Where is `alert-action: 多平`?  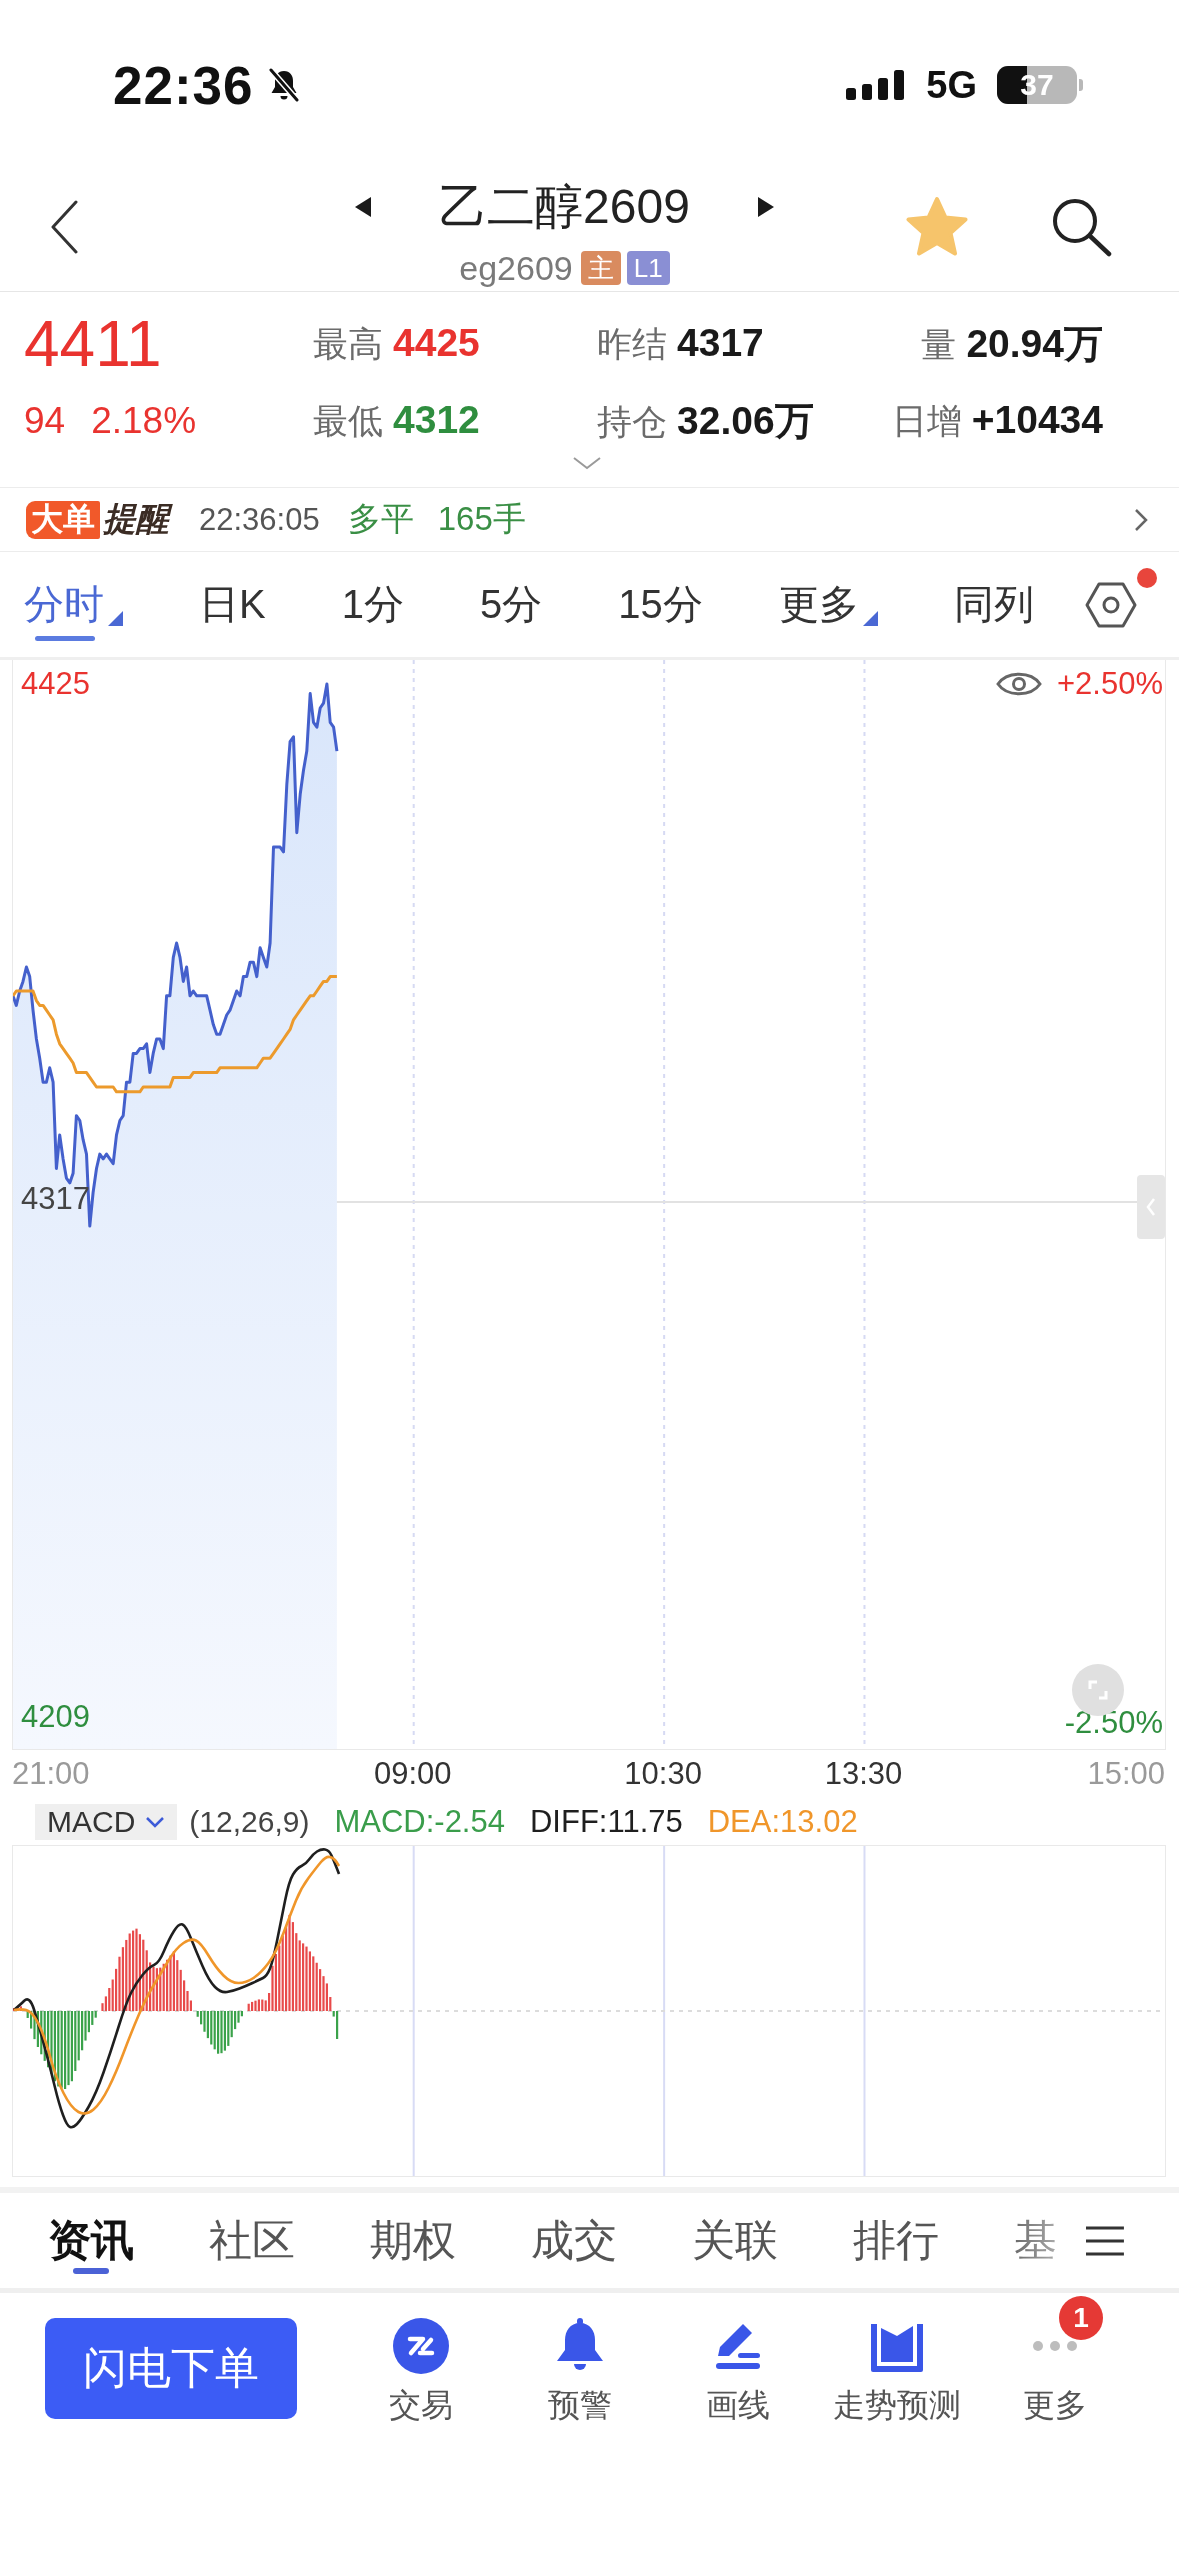 alert-action: 多平 is located at coordinates (380, 519).